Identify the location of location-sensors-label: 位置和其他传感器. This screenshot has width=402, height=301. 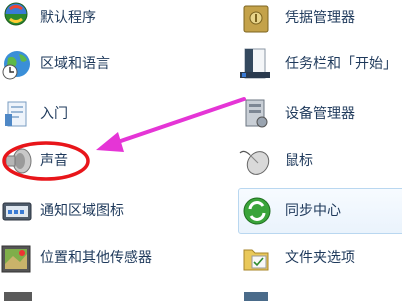
(96, 258).